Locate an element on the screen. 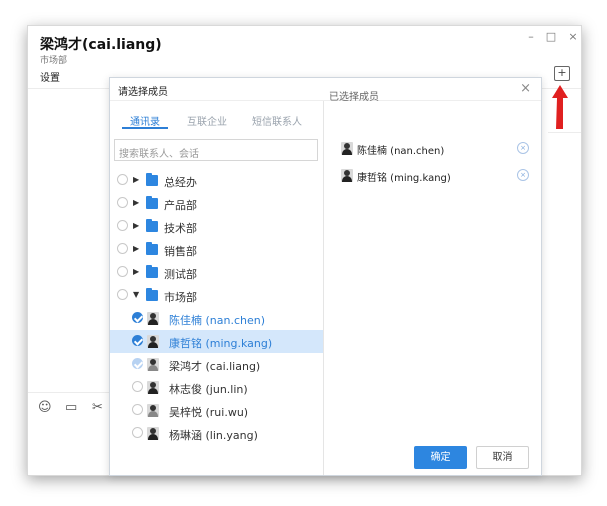  member-name: 梁鸿才 (cai.liang) is located at coordinates (215, 366).